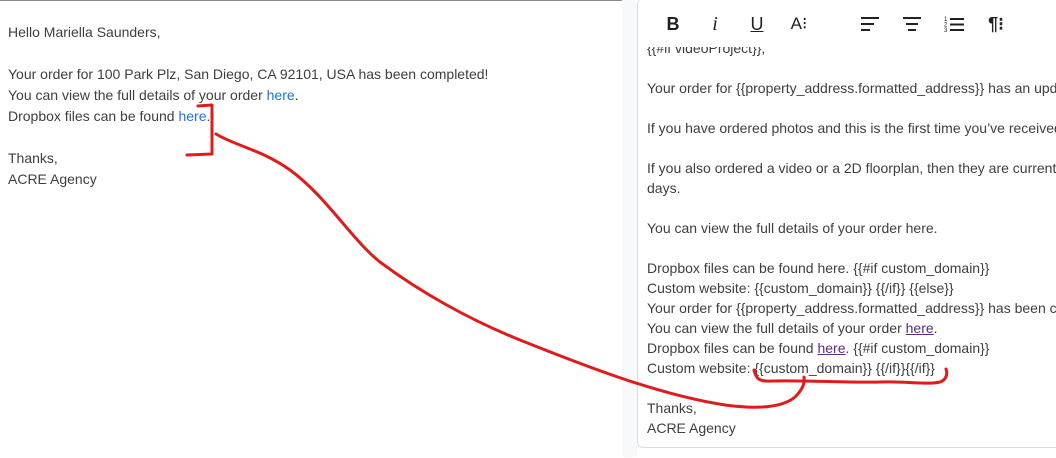  I want to click on preview-dropbox: Dropbox files can be found here., so click(109, 116).